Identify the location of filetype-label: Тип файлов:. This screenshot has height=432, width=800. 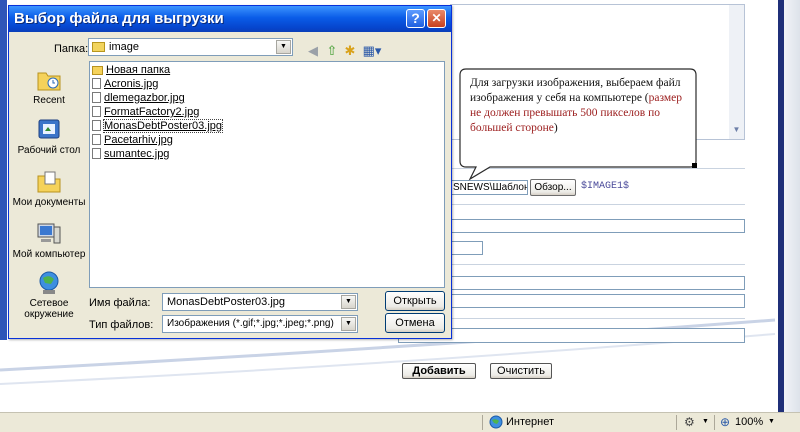
(121, 325).